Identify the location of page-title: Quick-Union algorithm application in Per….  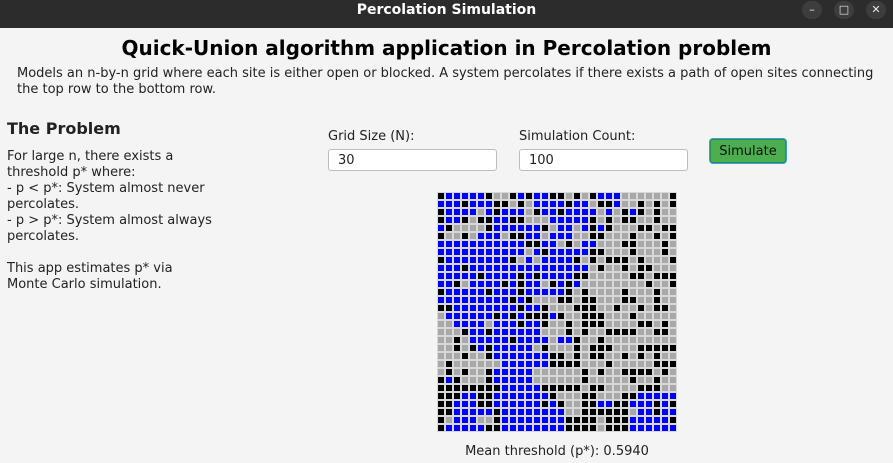
(446, 48).